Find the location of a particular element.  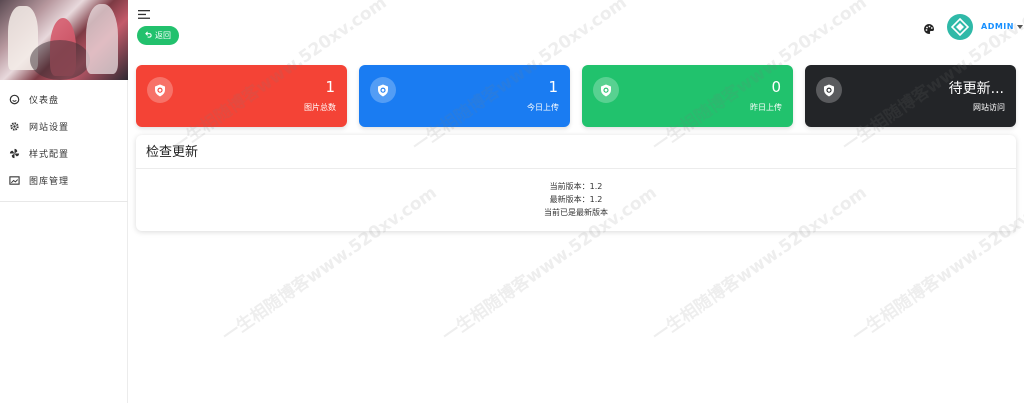

stat-label: 昨日上传 is located at coordinates (766, 107).